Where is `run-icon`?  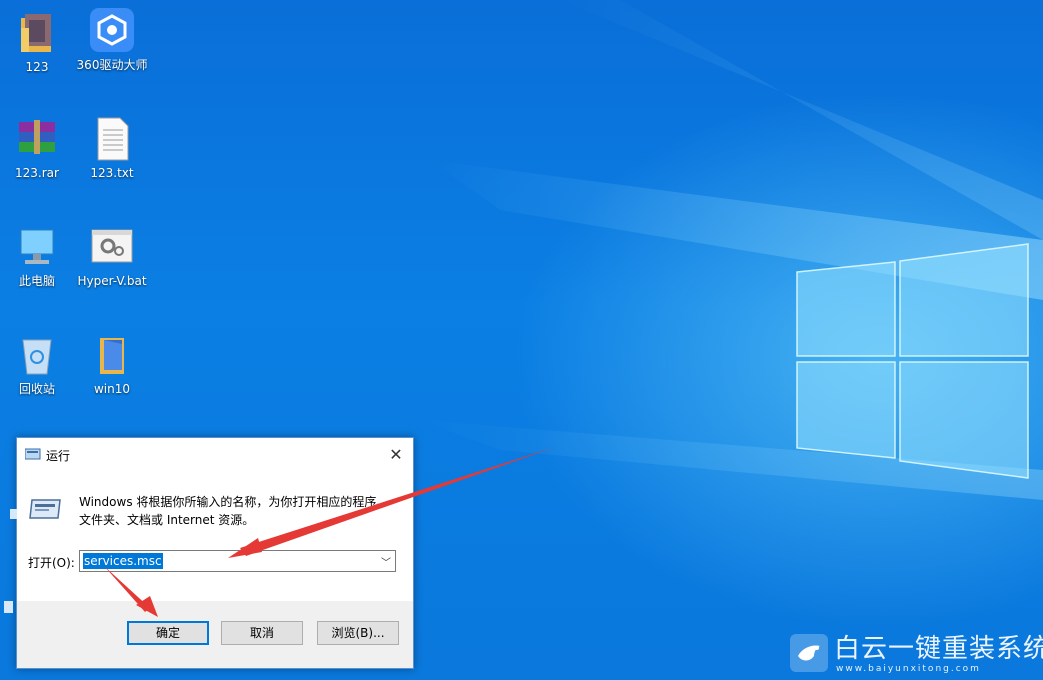
run-icon is located at coordinates (32, 455).